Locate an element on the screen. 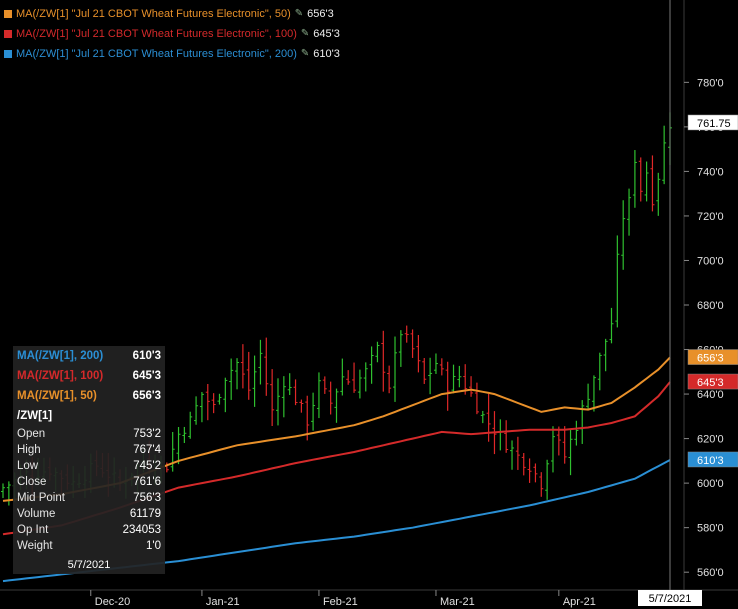 This screenshot has width=738, height=609. field-value: 1'0 is located at coordinates (153, 546).